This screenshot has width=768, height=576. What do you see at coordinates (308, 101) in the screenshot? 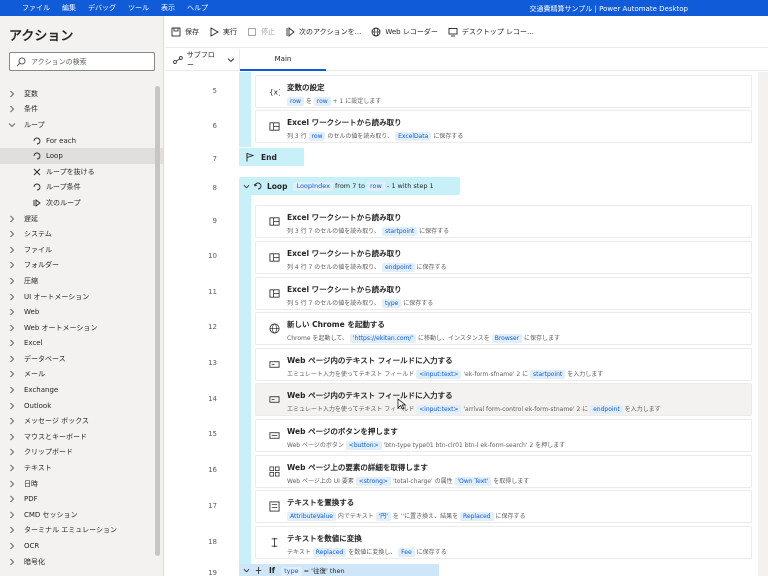
I see `desc-text: を` at bounding box center [308, 101].